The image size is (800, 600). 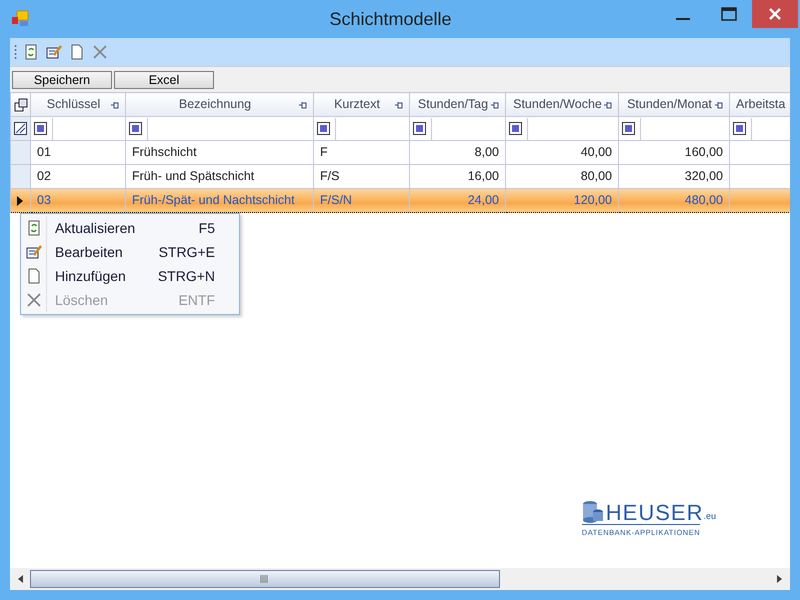 What do you see at coordinates (78, 152) in the screenshot?
I see `table-cell: 01` at bounding box center [78, 152].